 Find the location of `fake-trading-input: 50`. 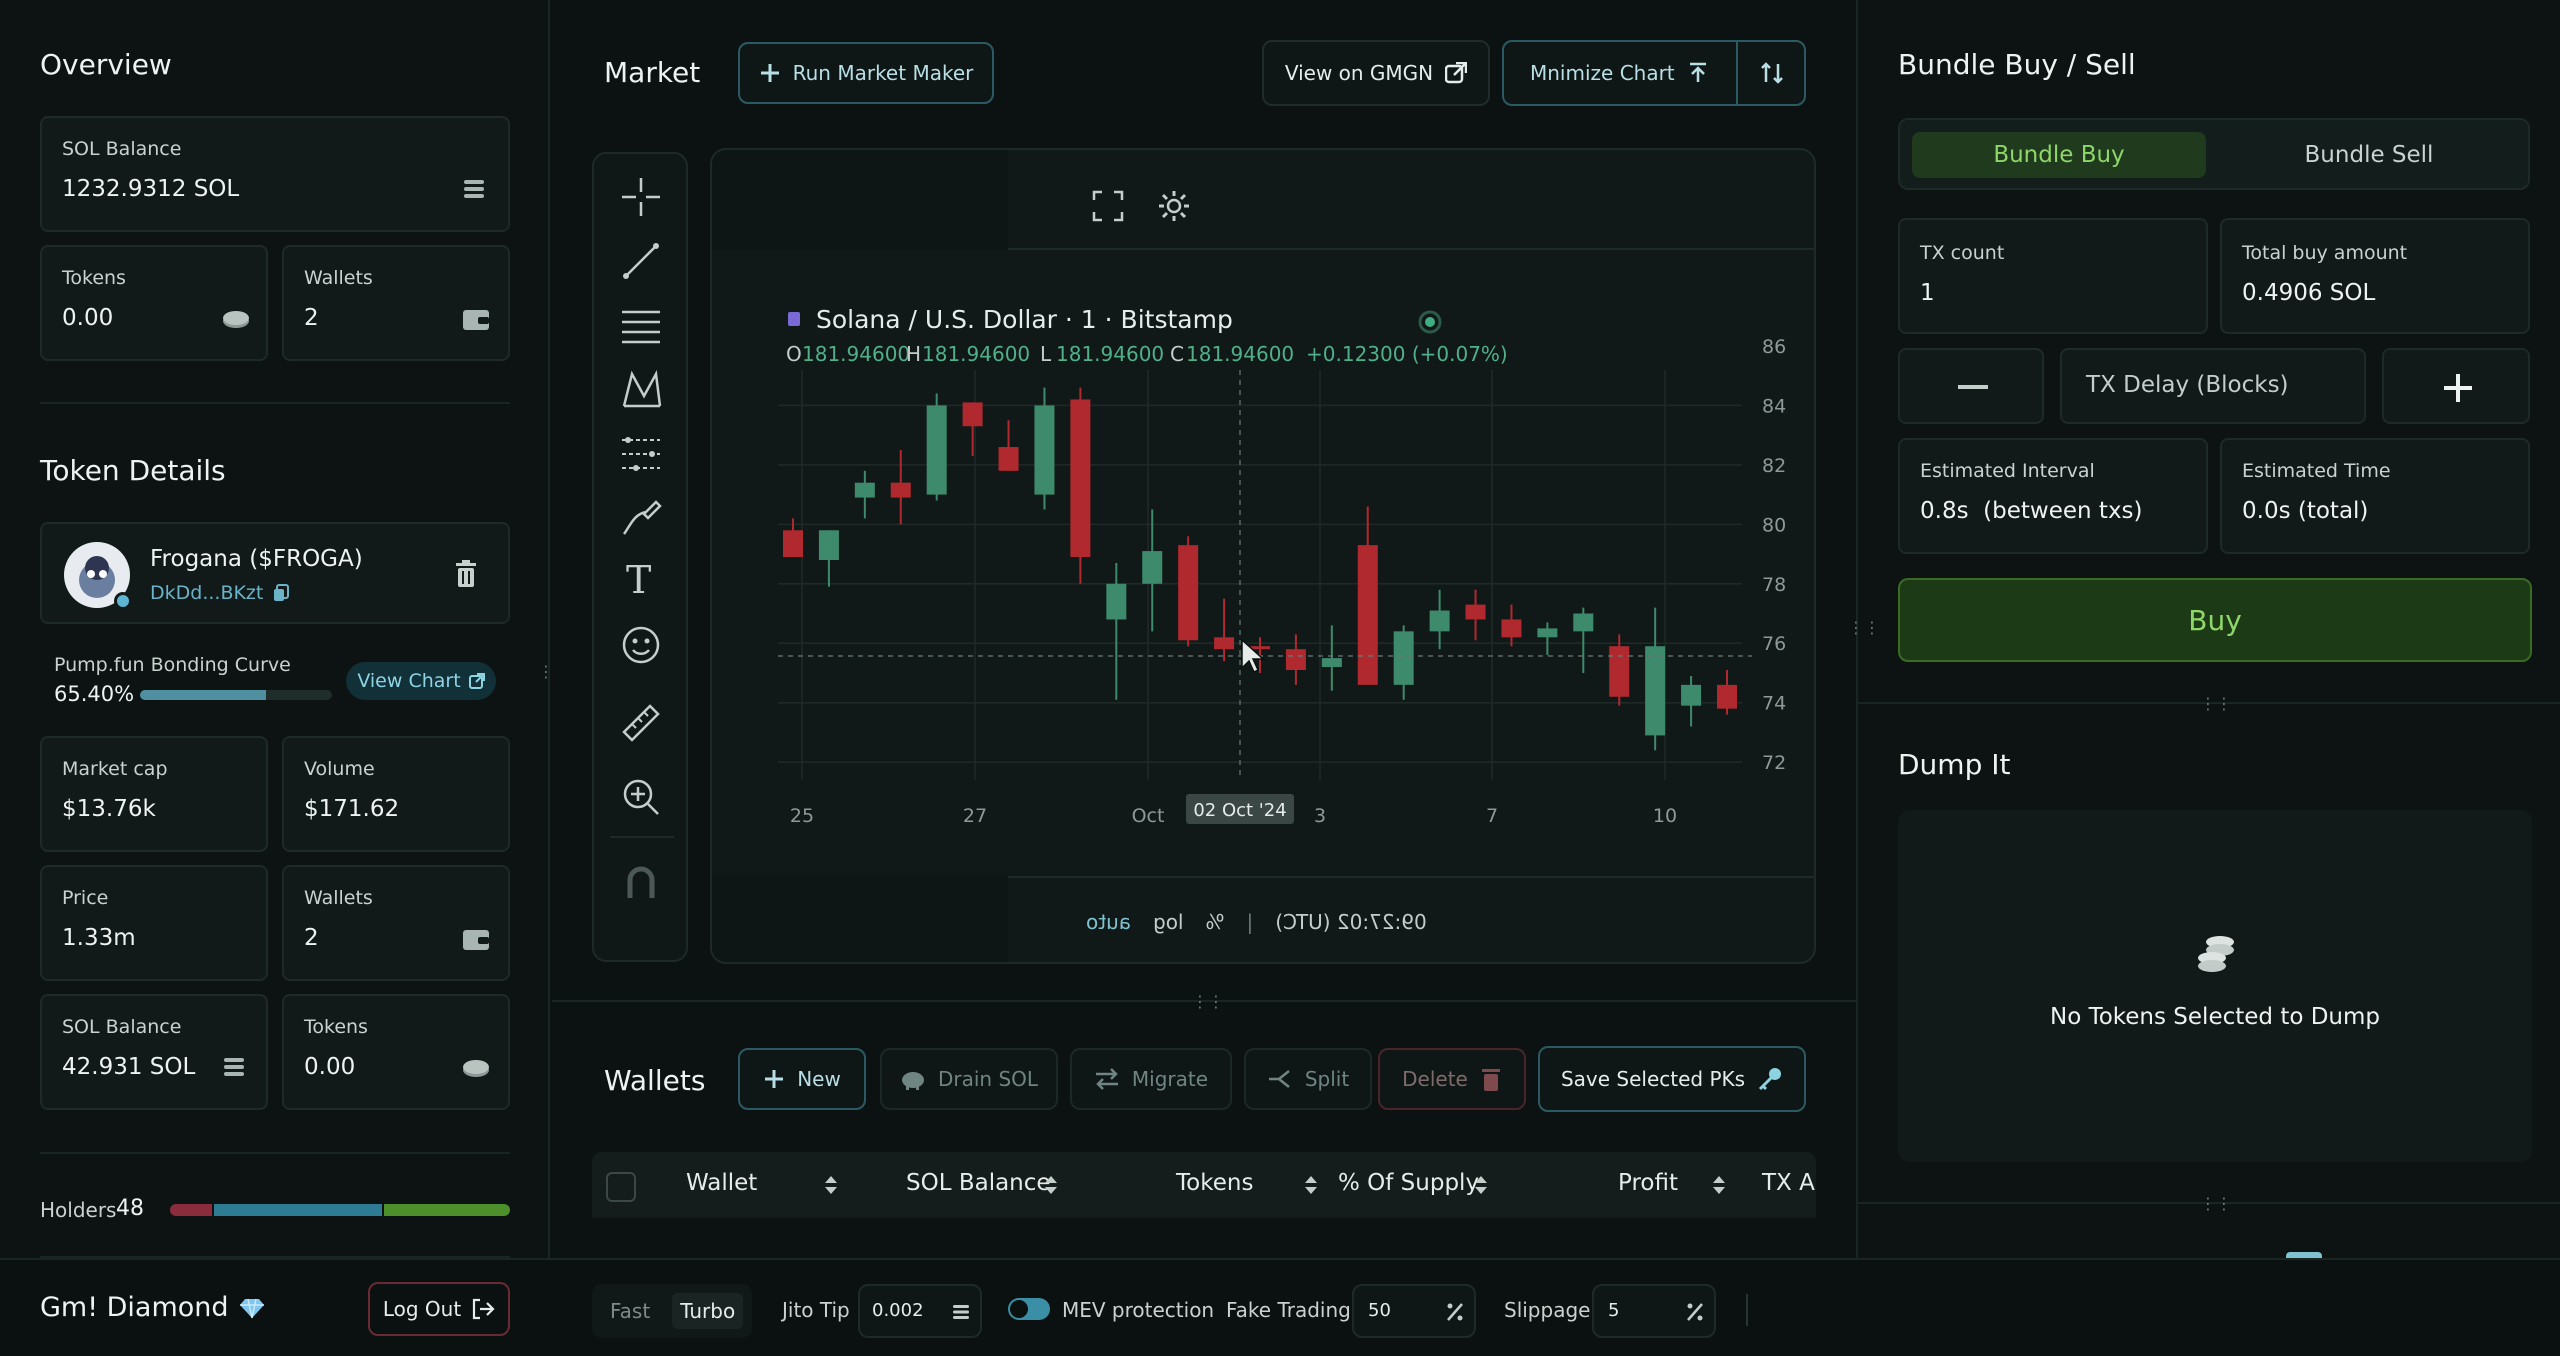

fake-trading-input: 50 is located at coordinates (1414, 1311).